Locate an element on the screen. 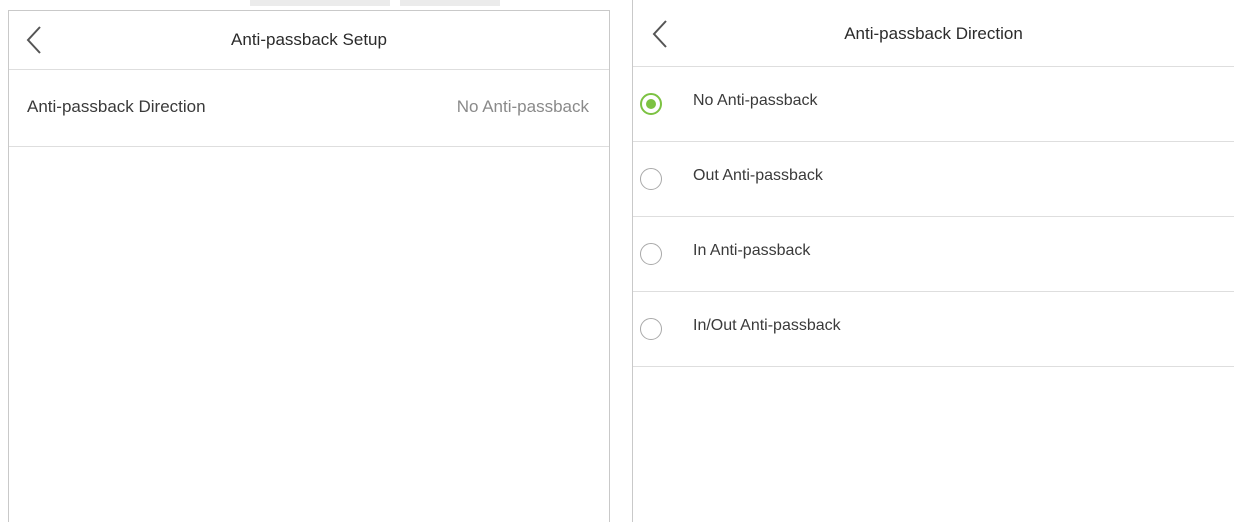  option-out-anti-passback: Out Anti-passback is located at coordinates (933, 179).